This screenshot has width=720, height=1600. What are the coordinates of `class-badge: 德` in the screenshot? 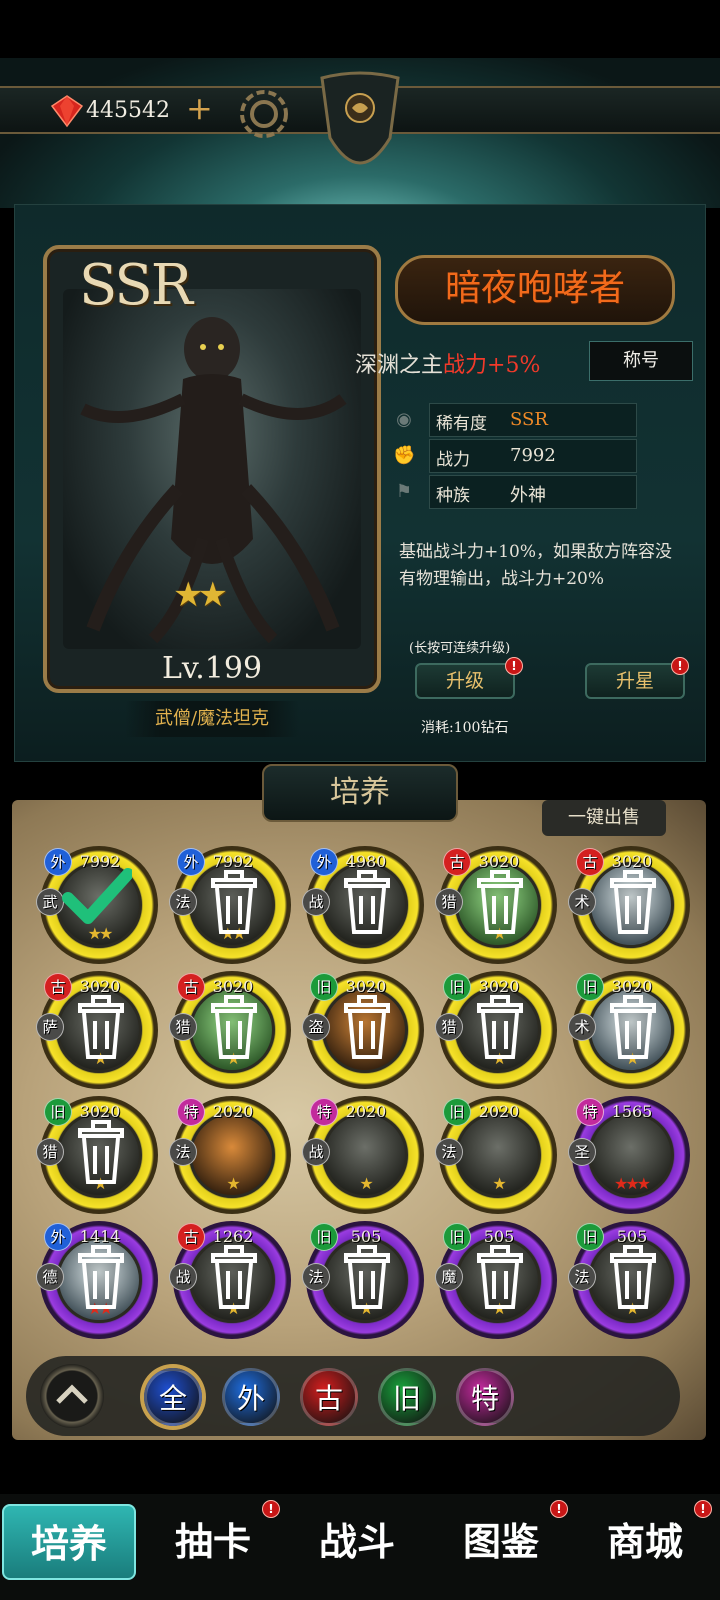 It's located at (50, 1277).